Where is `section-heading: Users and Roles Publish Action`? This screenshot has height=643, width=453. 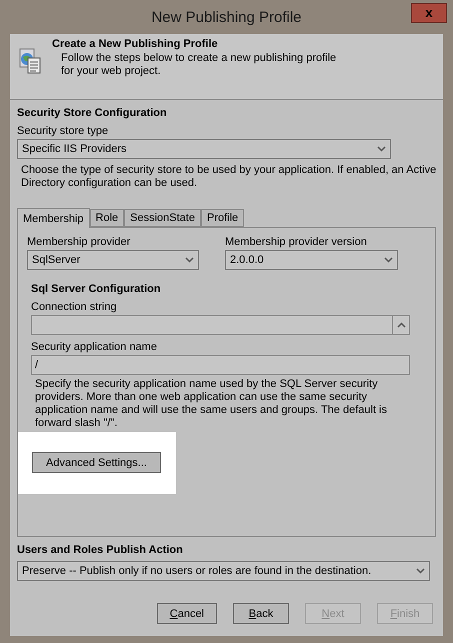 section-heading: Users and Roles Publish Action is located at coordinates (100, 550).